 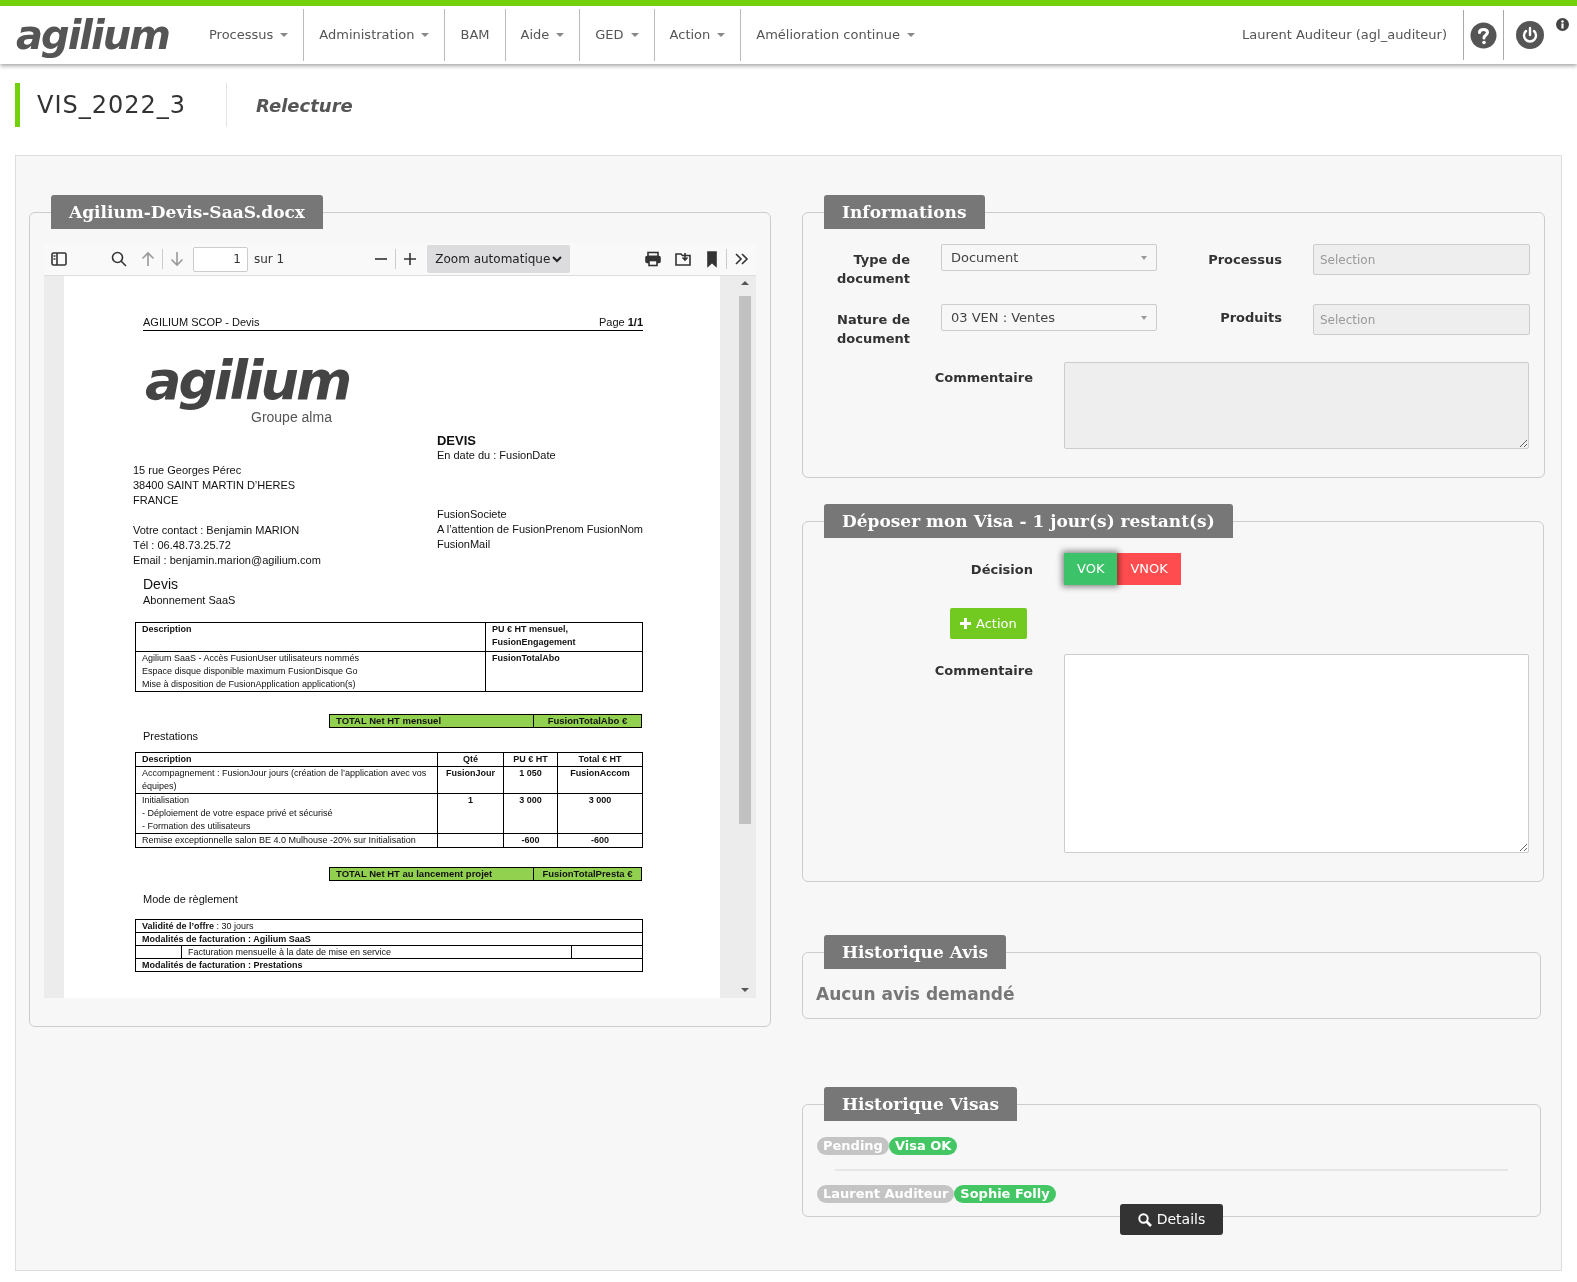 What do you see at coordinates (249, 35) in the screenshot?
I see `nav-menu-item: Processus` at bounding box center [249, 35].